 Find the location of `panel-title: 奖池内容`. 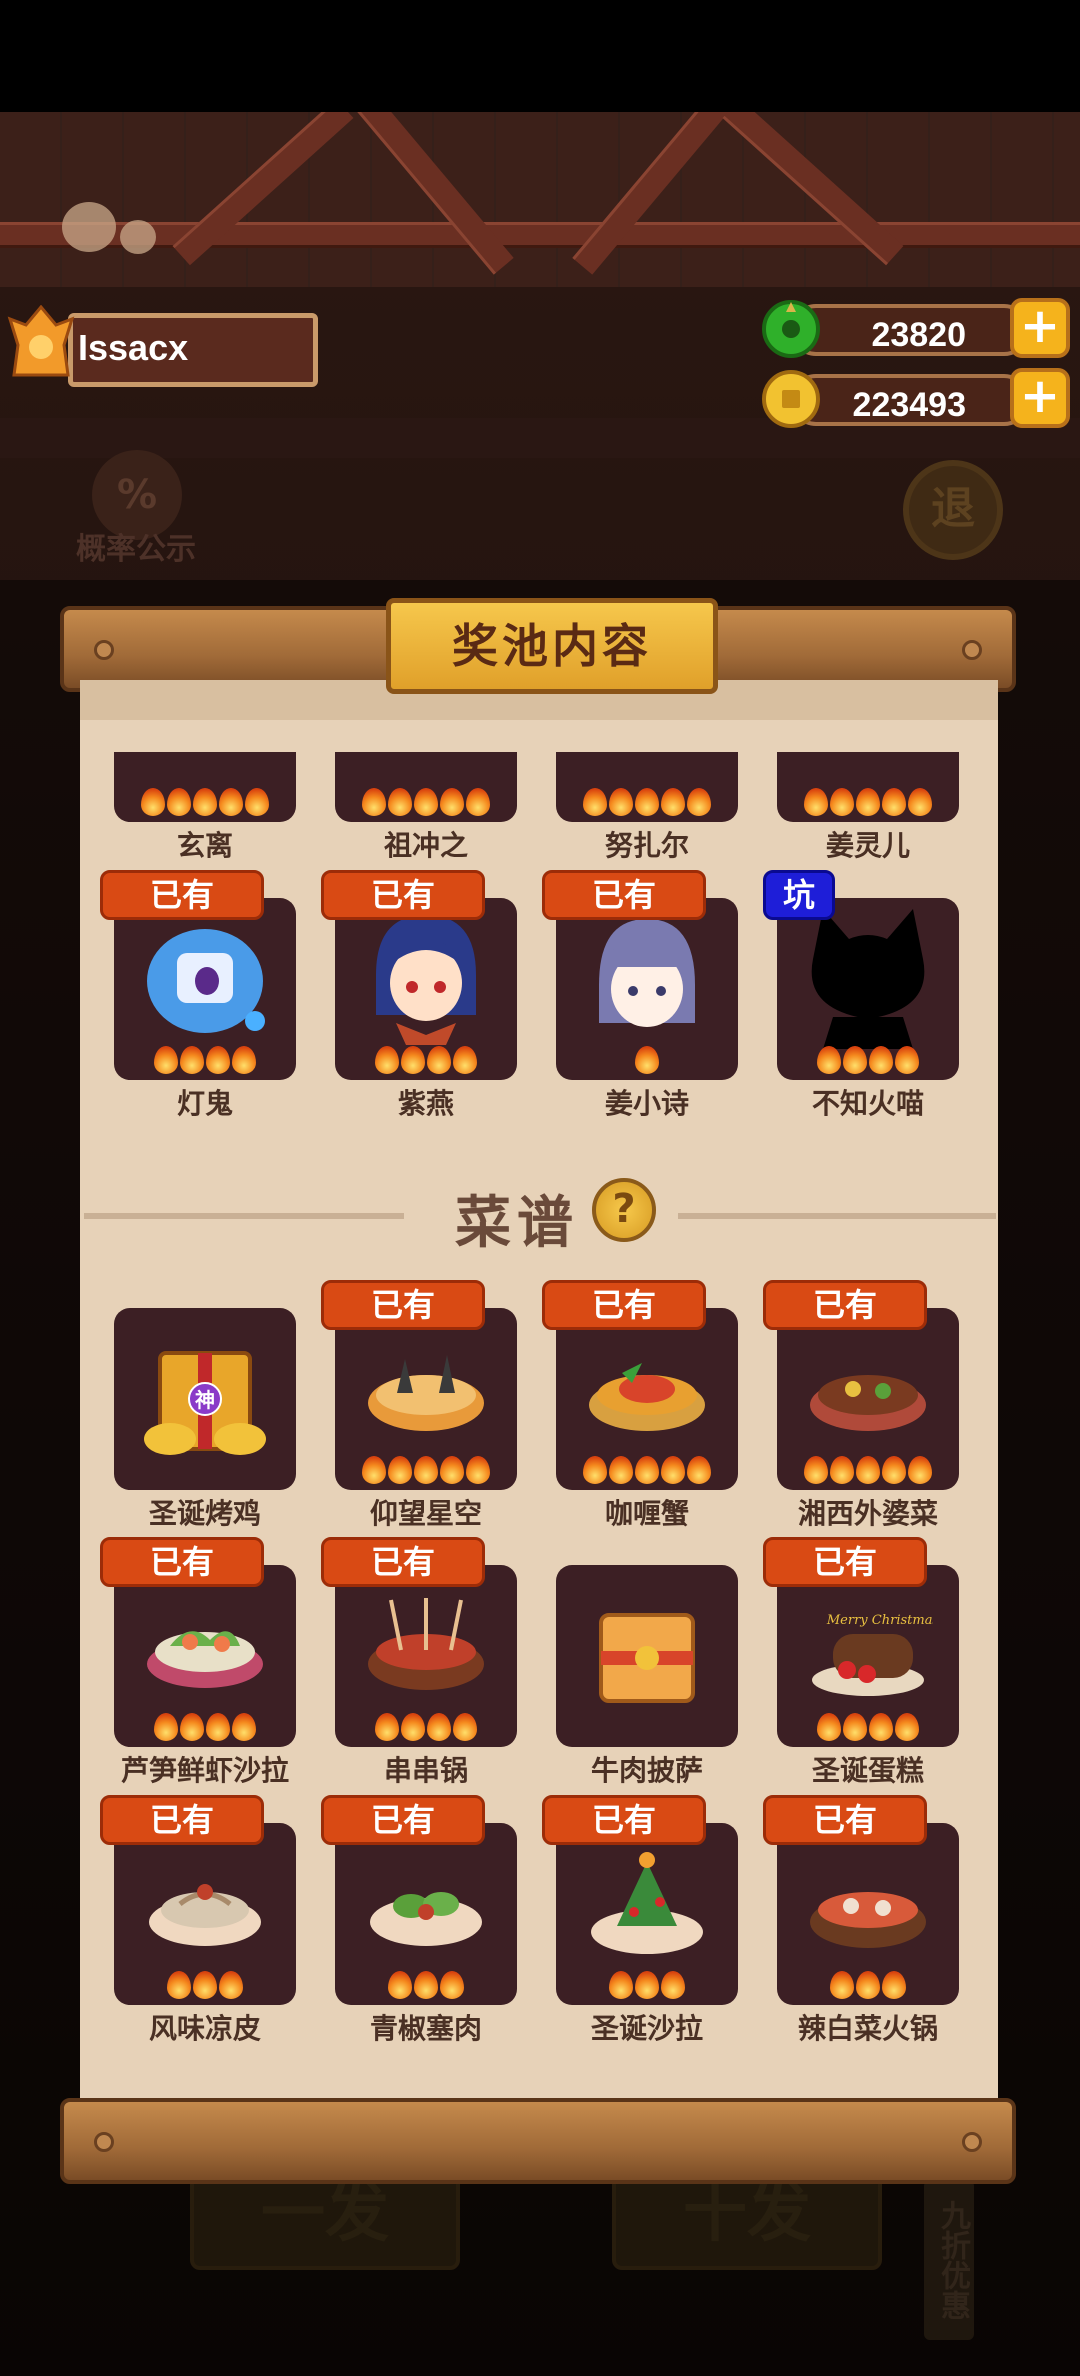

panel-title: 奖池内容 is located at coordinates (552, 646).